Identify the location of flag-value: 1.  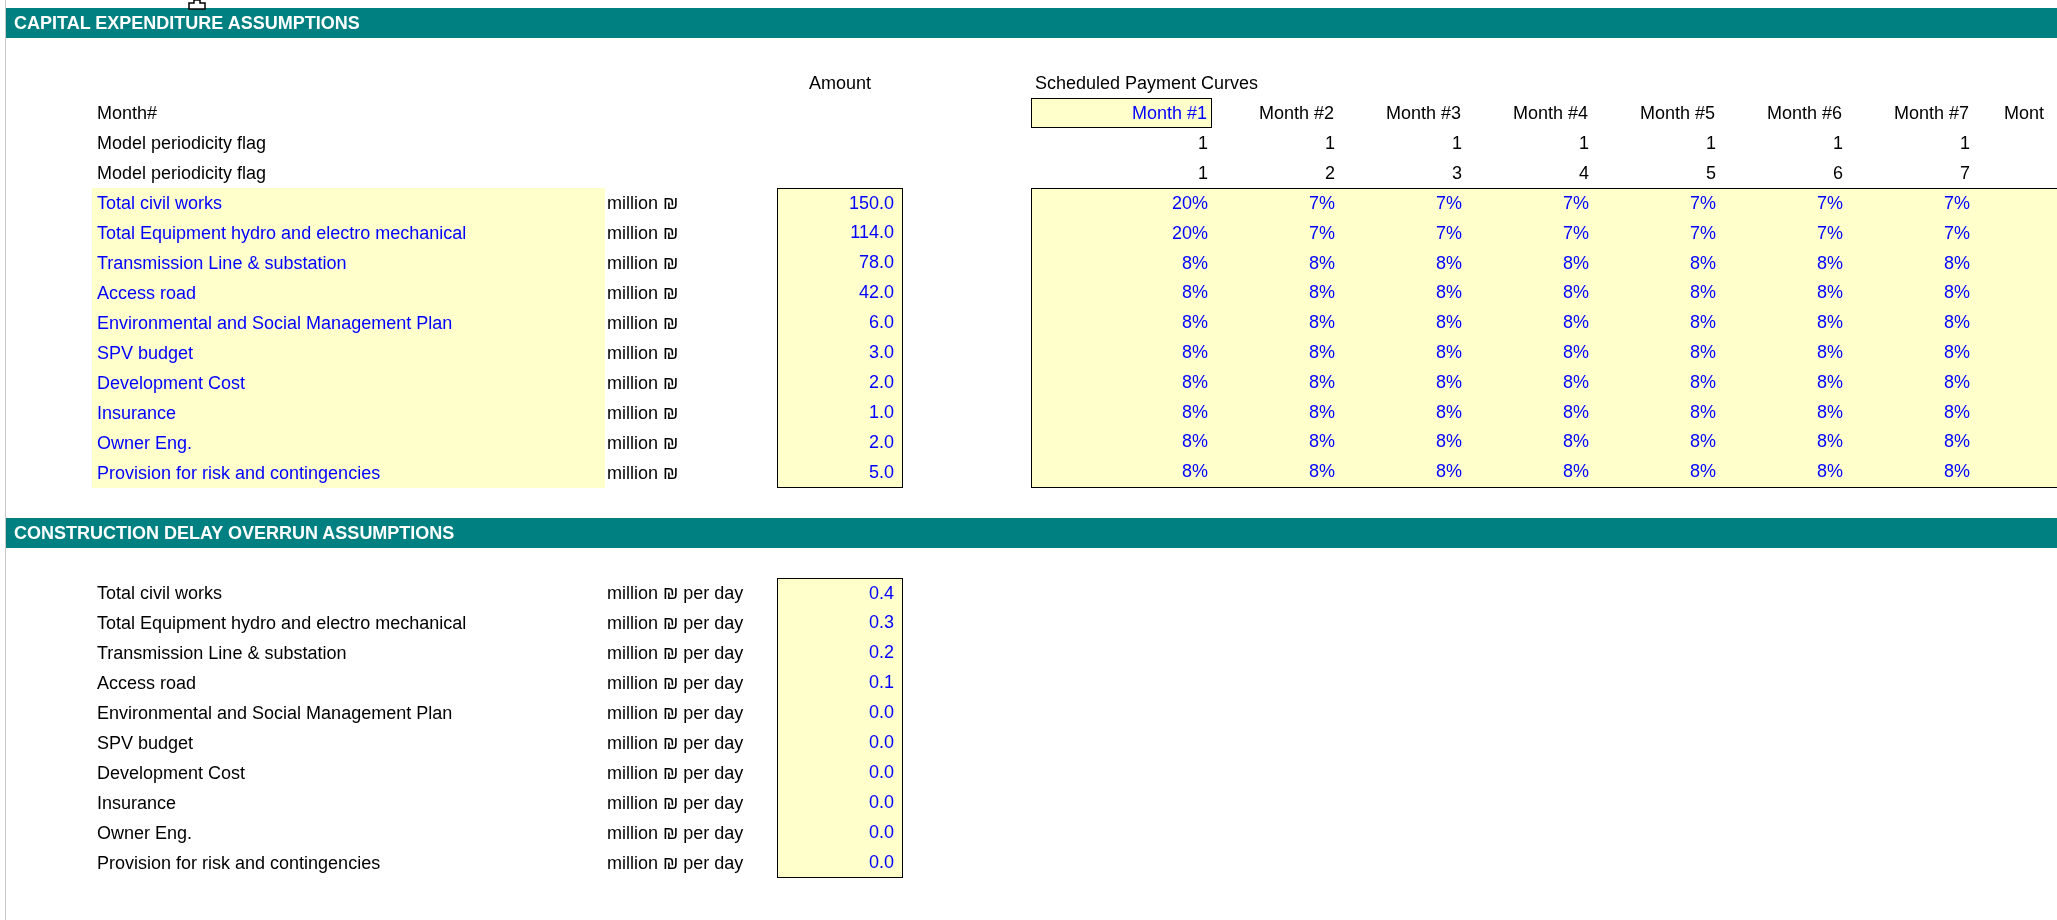
(1838, 143).